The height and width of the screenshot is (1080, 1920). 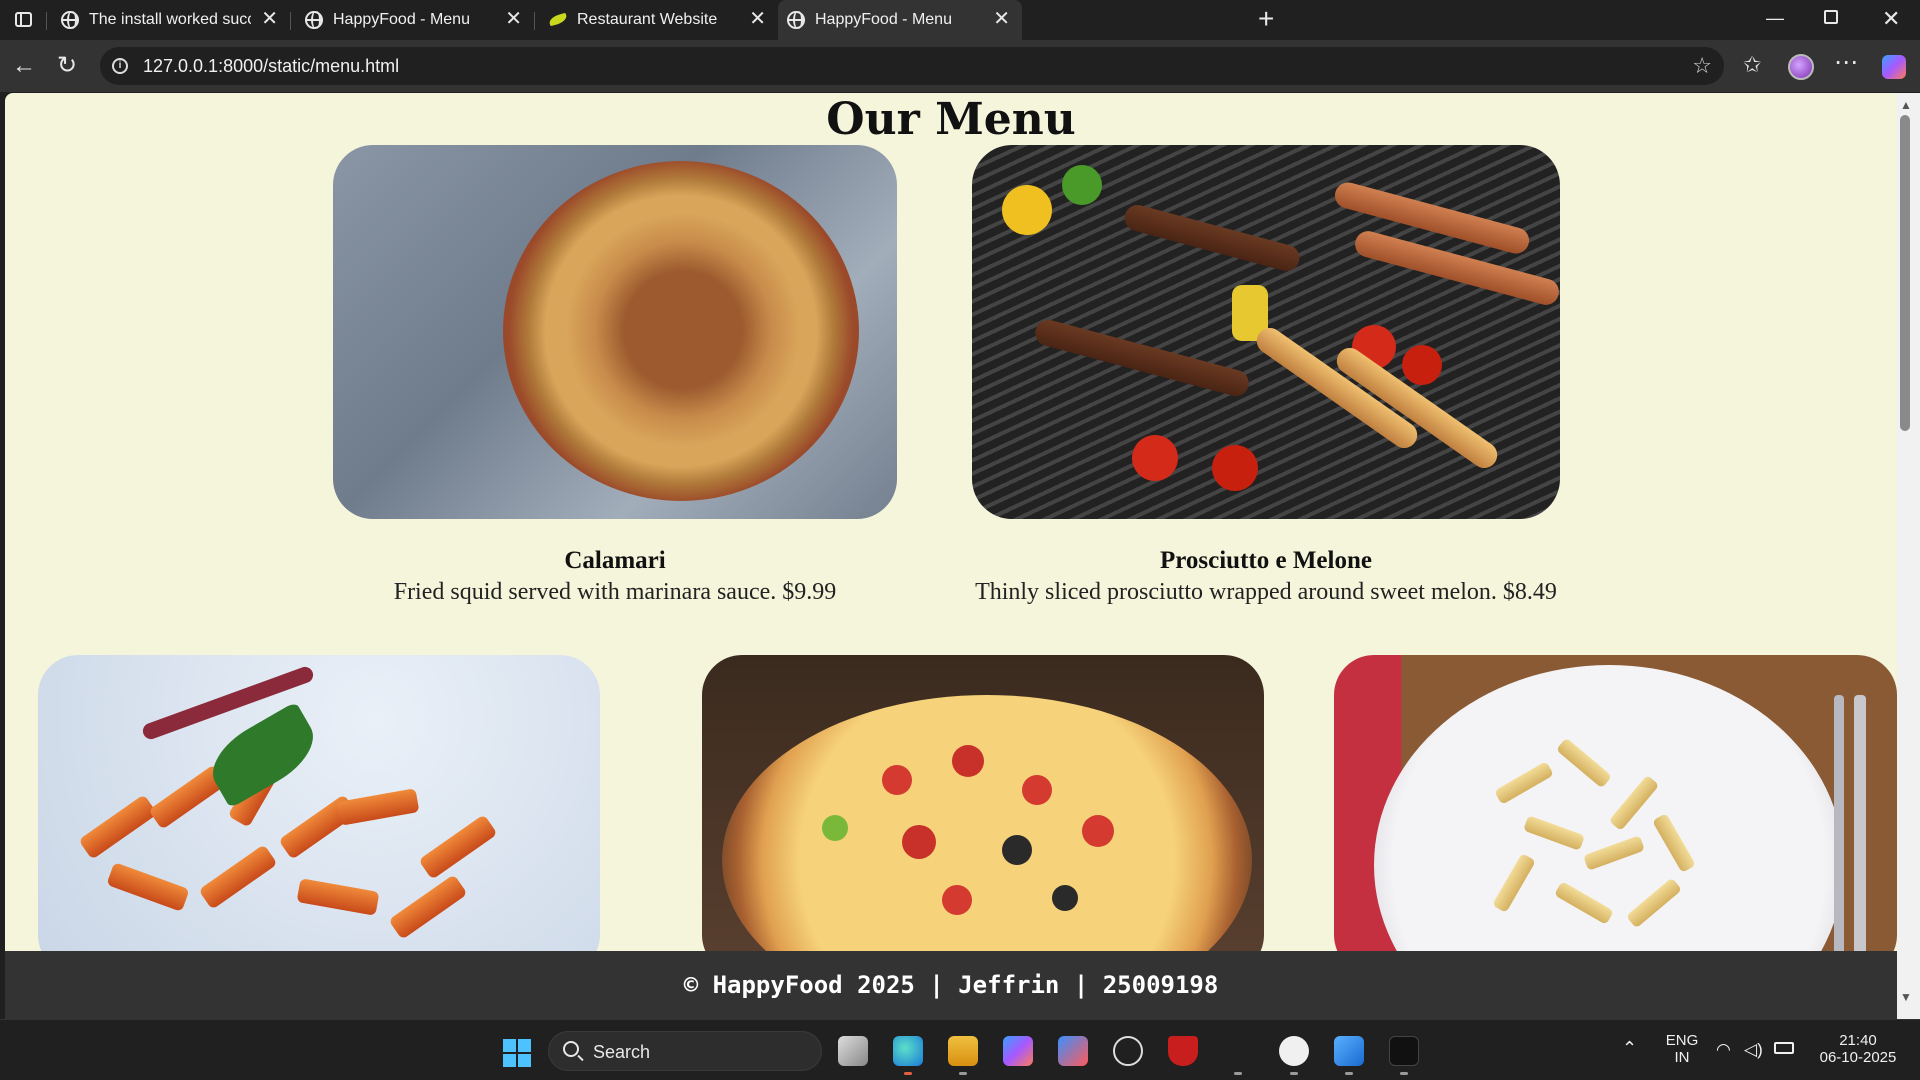 What do you see at coordinates (271, 66) in the screenshot?
I see `url-text: 127.0.0.1:8000/static/menu.html` at bounding box center [271, 66].